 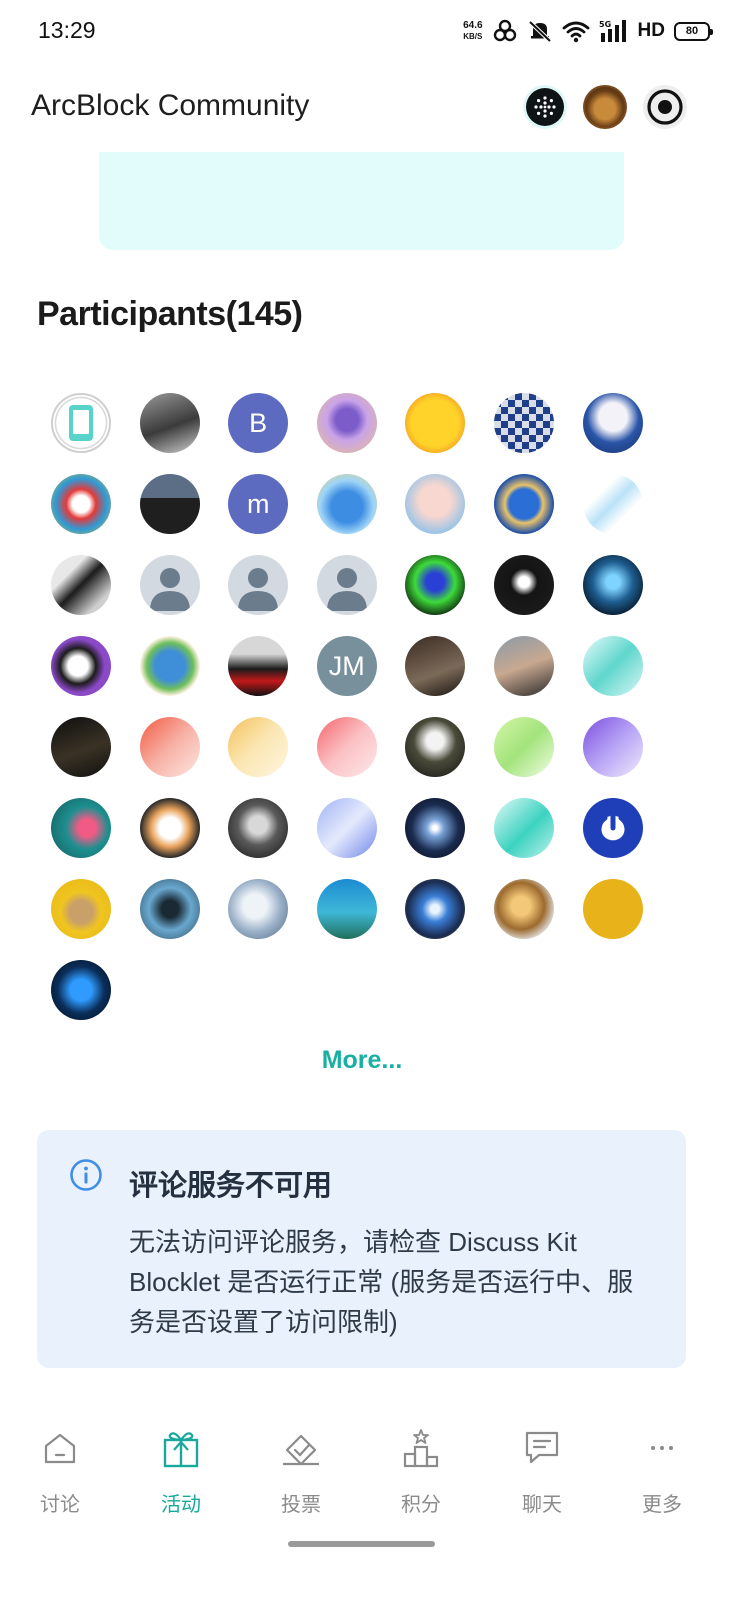 I want to click on battery-level: 80, so click(x=692, y=31).